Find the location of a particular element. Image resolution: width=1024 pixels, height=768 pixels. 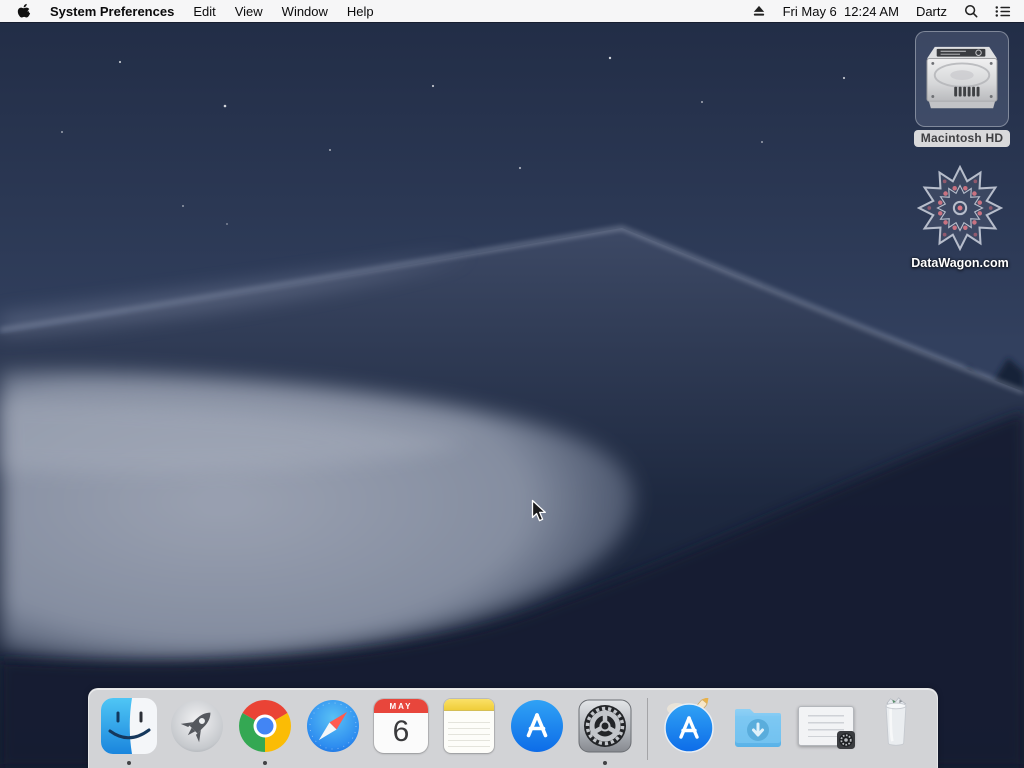

calendar-day: 6 is located at coordinates (401, 731).